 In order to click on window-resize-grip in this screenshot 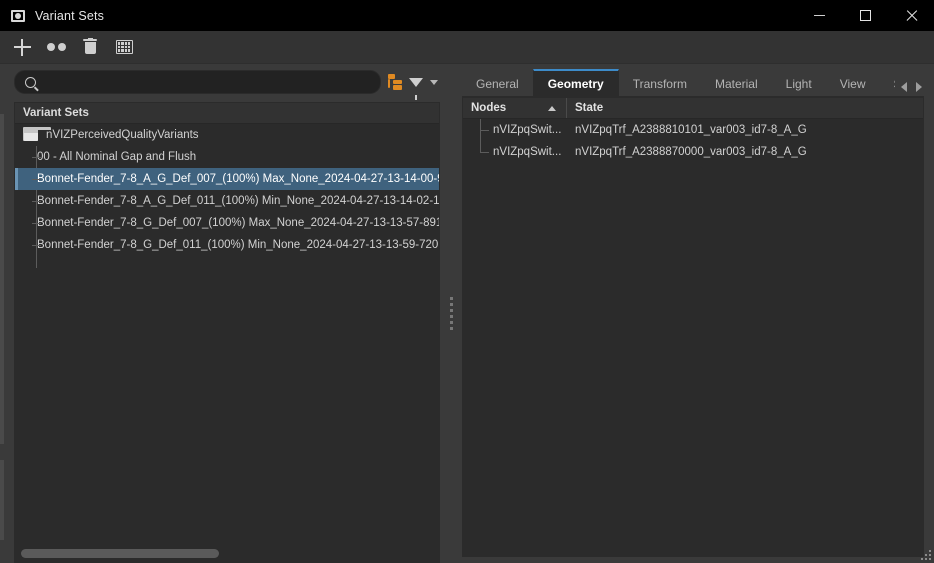, I will do `click(924, 553)`.